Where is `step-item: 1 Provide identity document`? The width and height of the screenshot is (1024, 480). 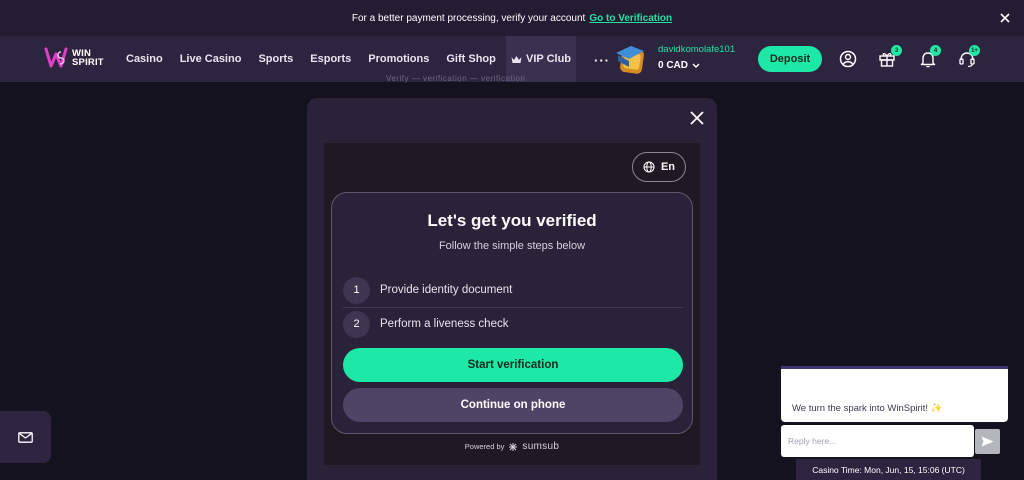
step-item: 1 Provide identity document is located at coordinates (513, 290).